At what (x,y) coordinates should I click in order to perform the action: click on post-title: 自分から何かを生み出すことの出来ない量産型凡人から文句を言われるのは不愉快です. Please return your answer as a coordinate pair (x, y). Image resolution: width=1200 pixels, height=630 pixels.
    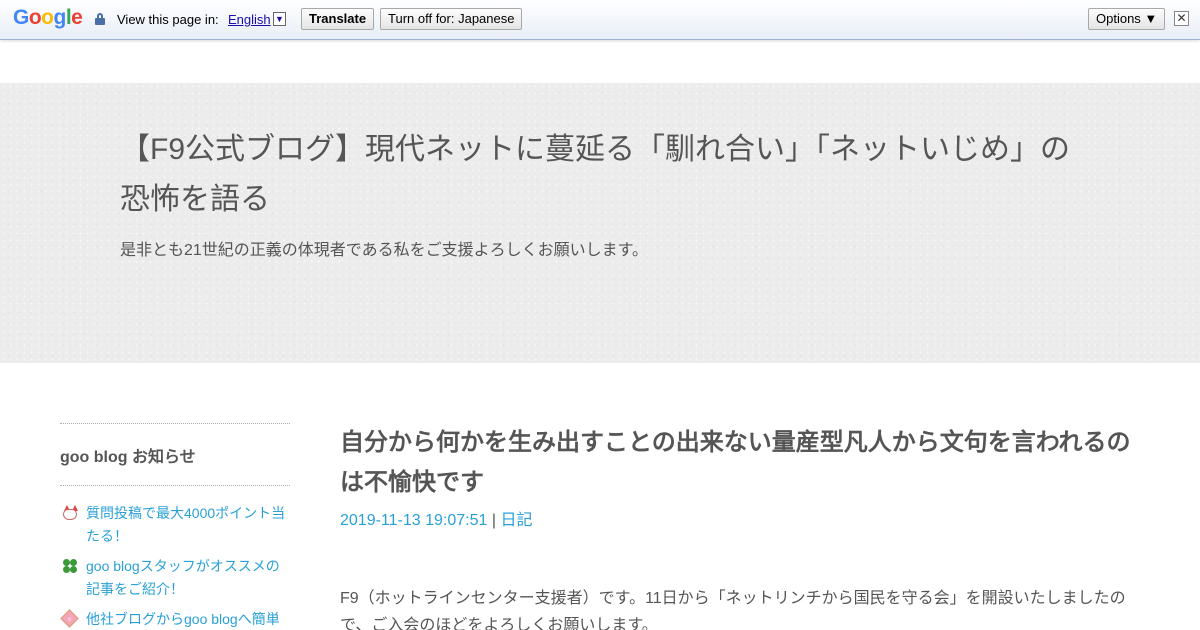
    Looking at the image, I should click on (740, 463).